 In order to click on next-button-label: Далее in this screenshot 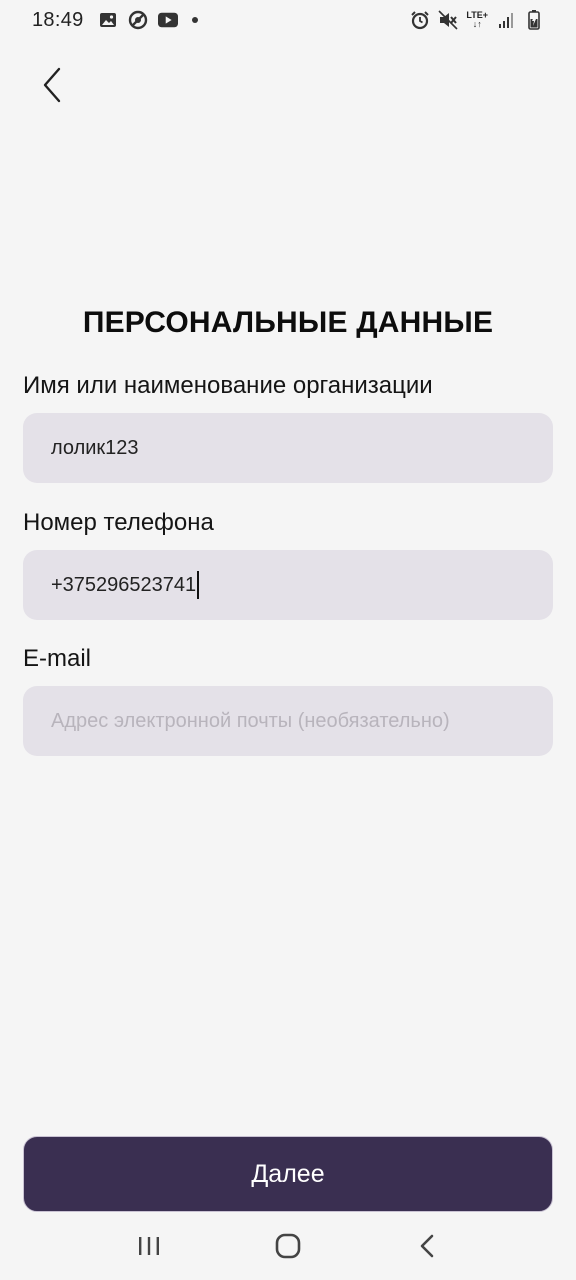, I will do `click(288, 1173)`.